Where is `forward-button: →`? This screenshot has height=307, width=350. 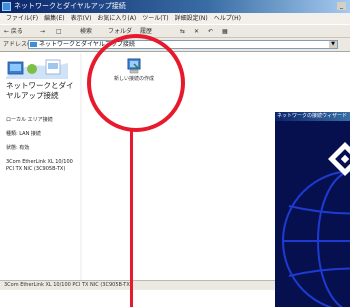
forward-button: → is located at coordinates (42, 31).